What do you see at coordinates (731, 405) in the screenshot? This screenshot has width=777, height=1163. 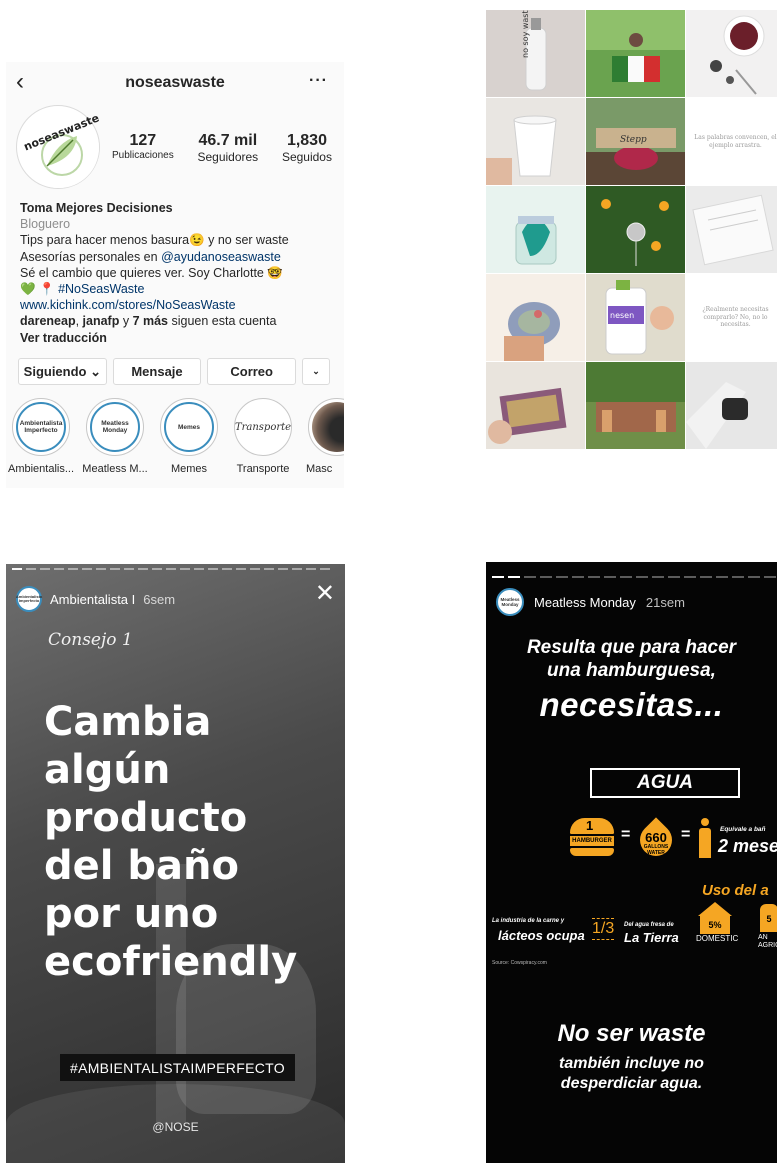 I see `grid-post-sponge` at bounding box center [731, 405].